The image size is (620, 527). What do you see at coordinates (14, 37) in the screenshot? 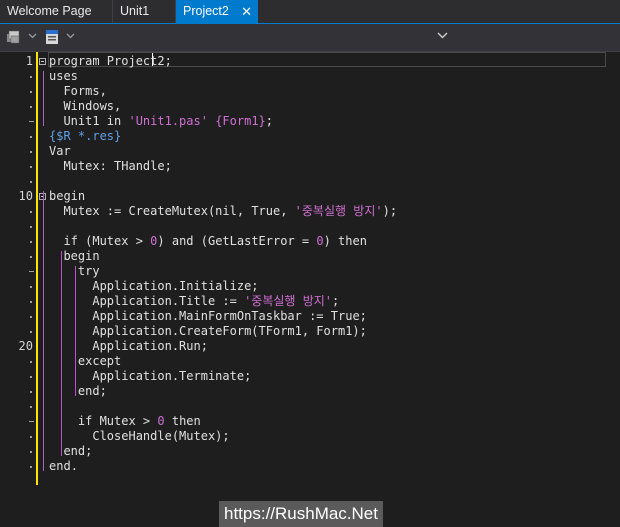
I see `component-icon` at bounding box center [14, 37].